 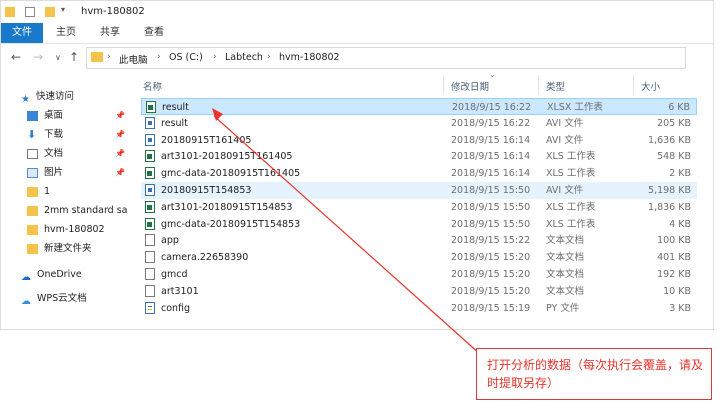 I want to click on annotation-box: 打开分析的数据（每次执行会覆盖，请及时提取另存）, so click(x=594, y=374).